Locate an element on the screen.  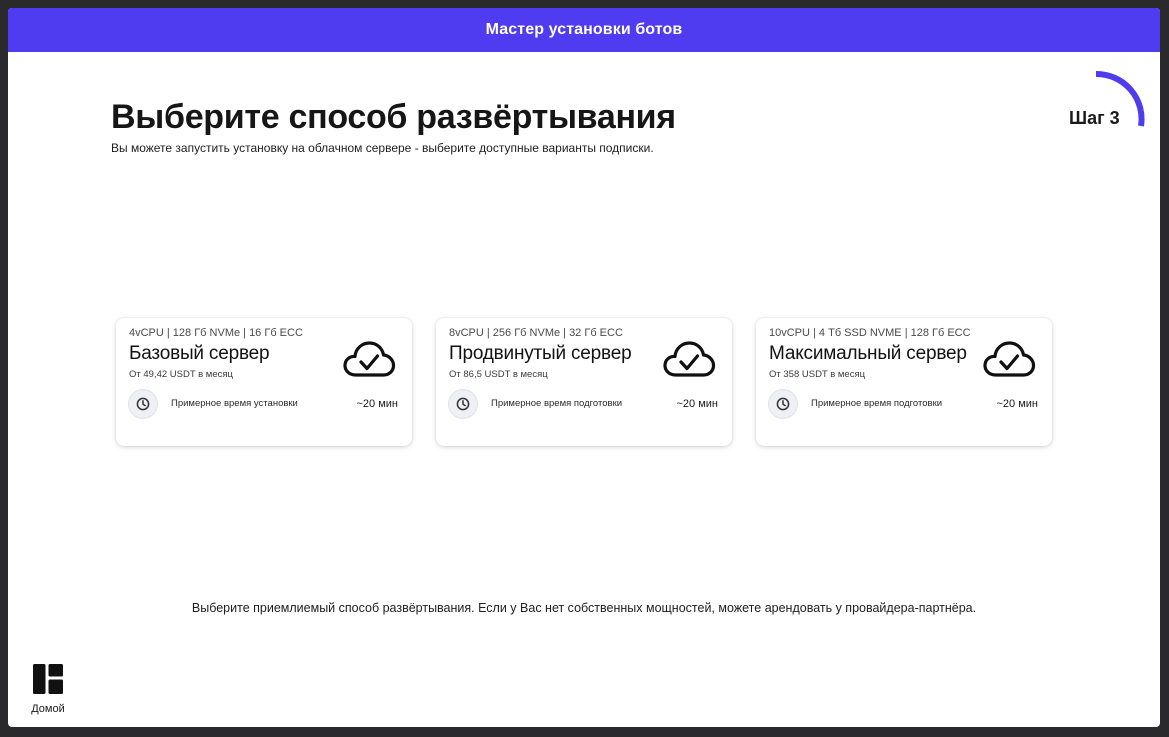
server-title: Продвинутый сервер is located at coordinates (540, 353).